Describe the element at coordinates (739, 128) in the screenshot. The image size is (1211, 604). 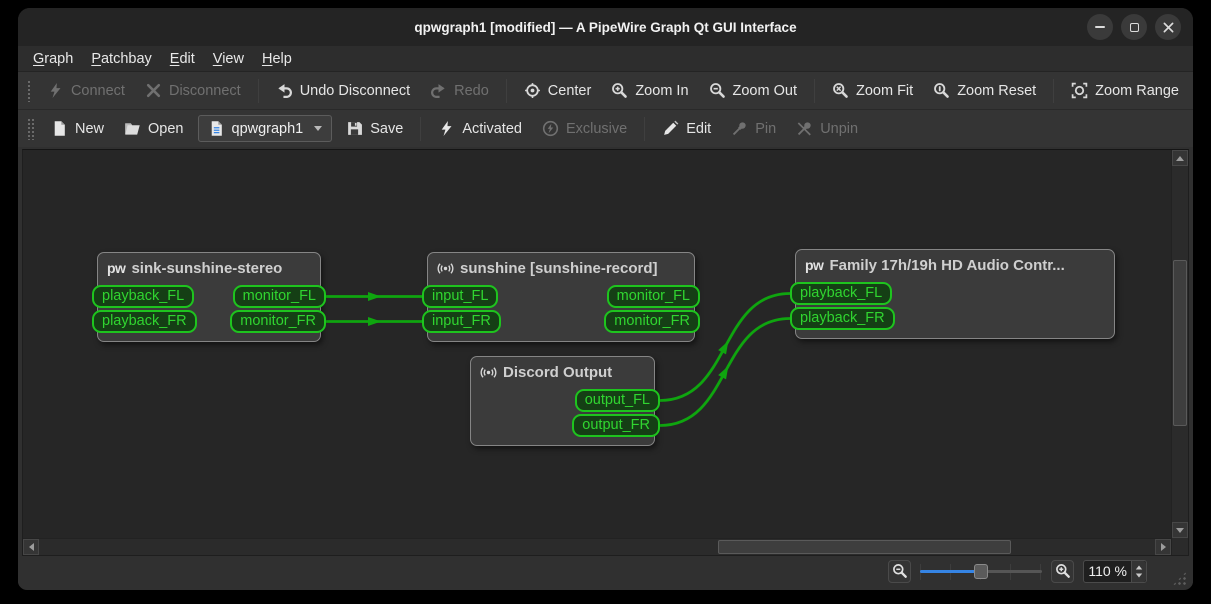
I see `pin-icon` at that location.